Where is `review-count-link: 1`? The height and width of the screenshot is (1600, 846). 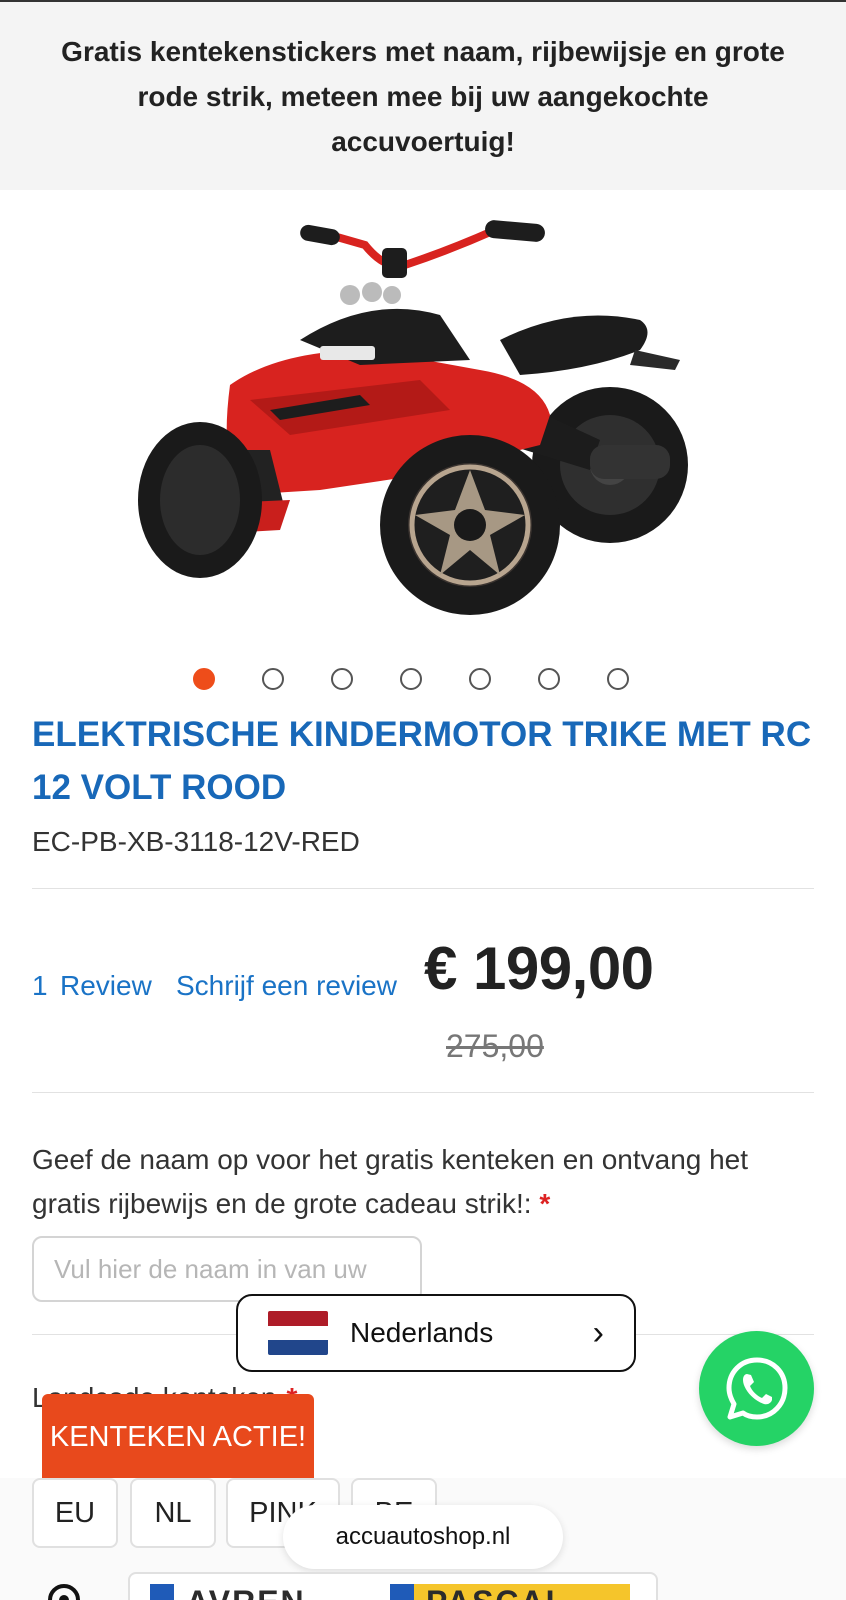
review-count-link: 1 is located at coordinates (40, 986).